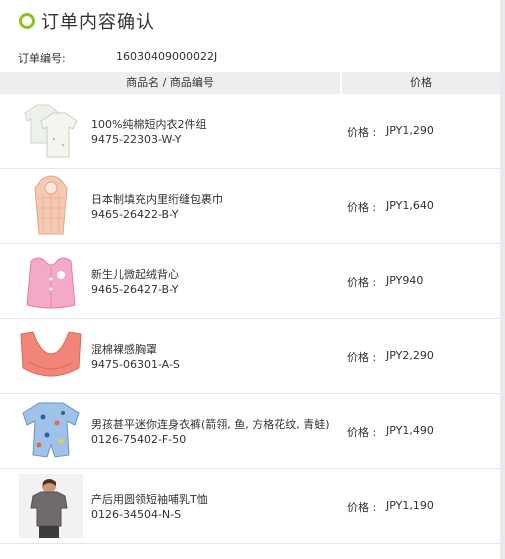 The image size is (505, 559). What do you see at coordinates (421, 82) in the screenshot?
I see `column-header-price: 价格` at bounding box center [421, 82].